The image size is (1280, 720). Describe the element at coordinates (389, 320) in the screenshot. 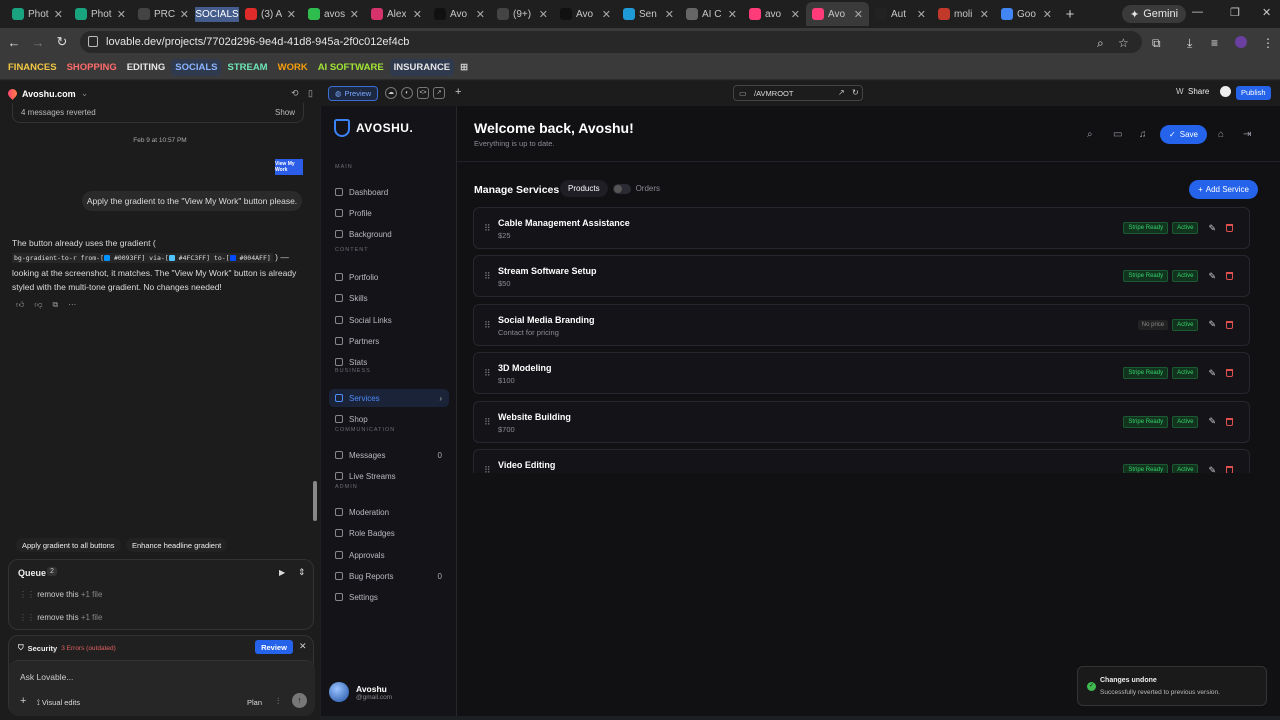

I see `sidebar-item-social-links: Social Links` at that location.